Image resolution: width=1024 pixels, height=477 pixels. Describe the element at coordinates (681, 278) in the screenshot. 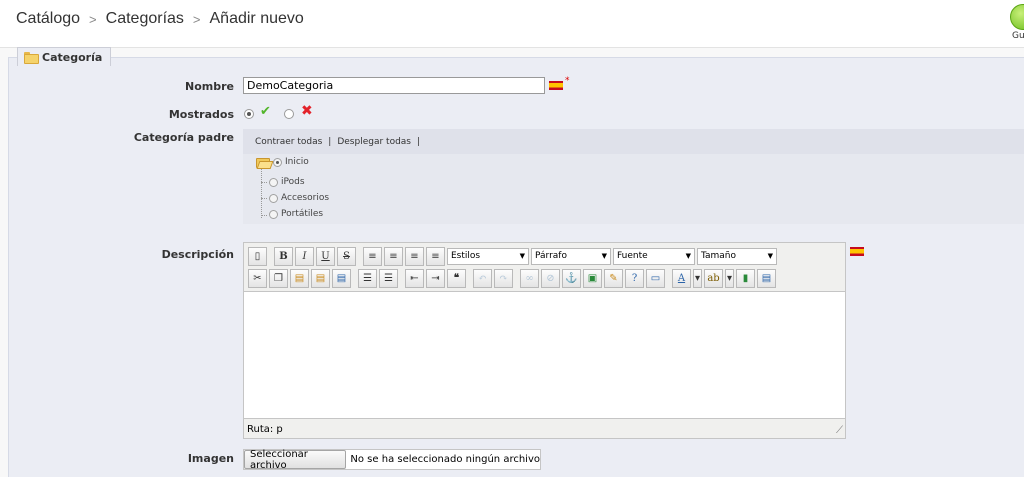

I see `text-color-icon: A` at that location.